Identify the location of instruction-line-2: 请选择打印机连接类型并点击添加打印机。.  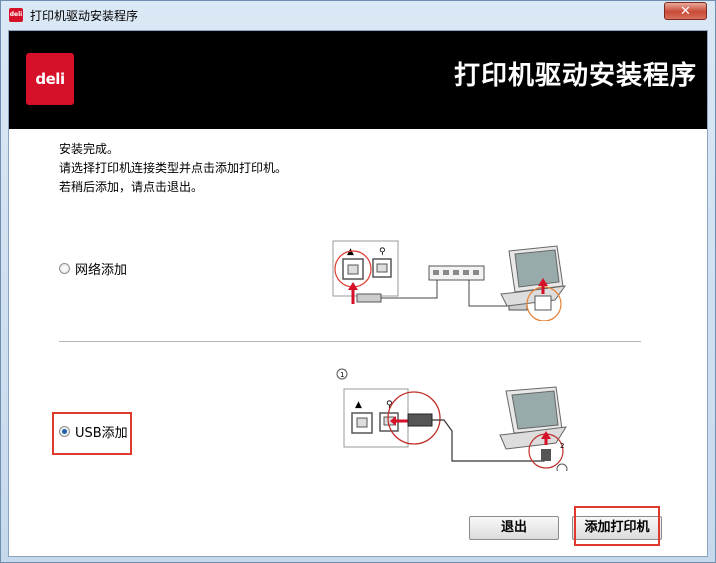
(173, 168).